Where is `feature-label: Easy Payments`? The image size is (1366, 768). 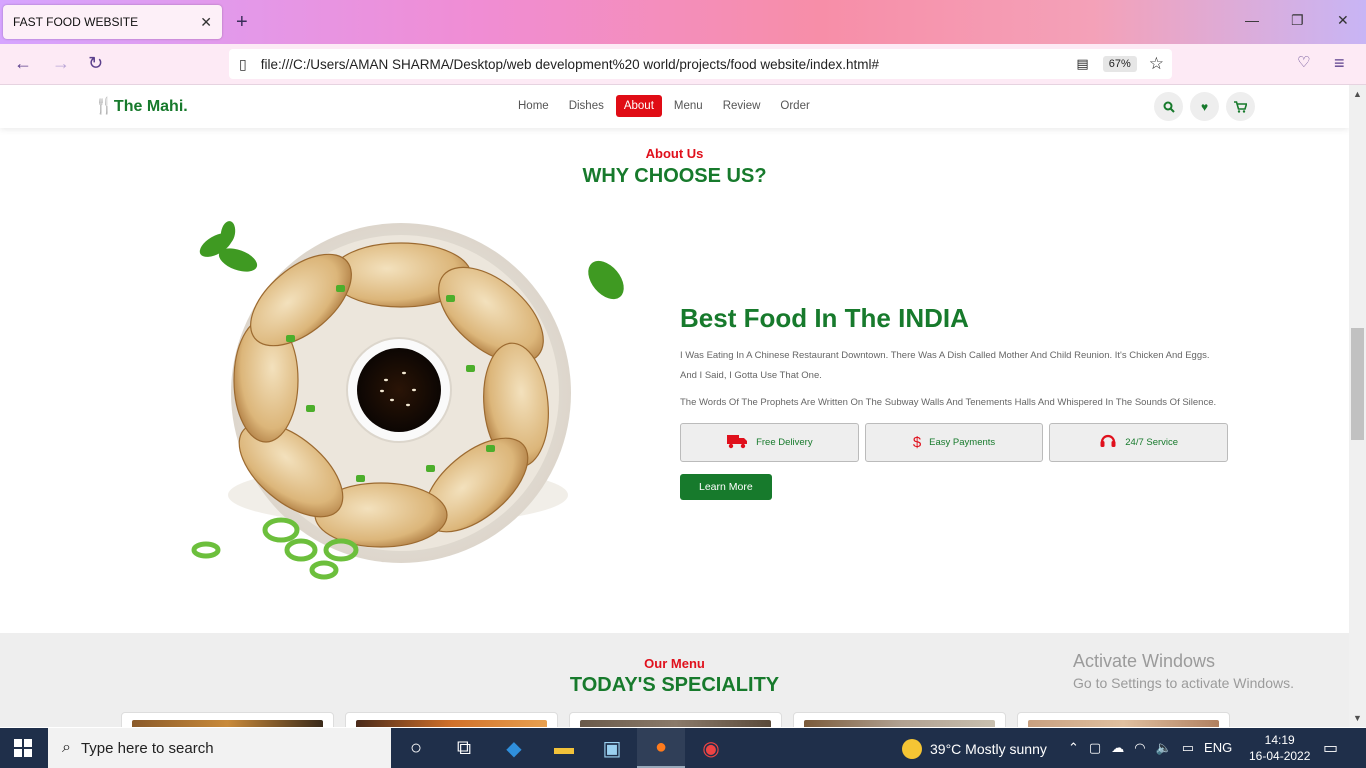
feature-label: Easy Payments is located at coordinates (962, 442).